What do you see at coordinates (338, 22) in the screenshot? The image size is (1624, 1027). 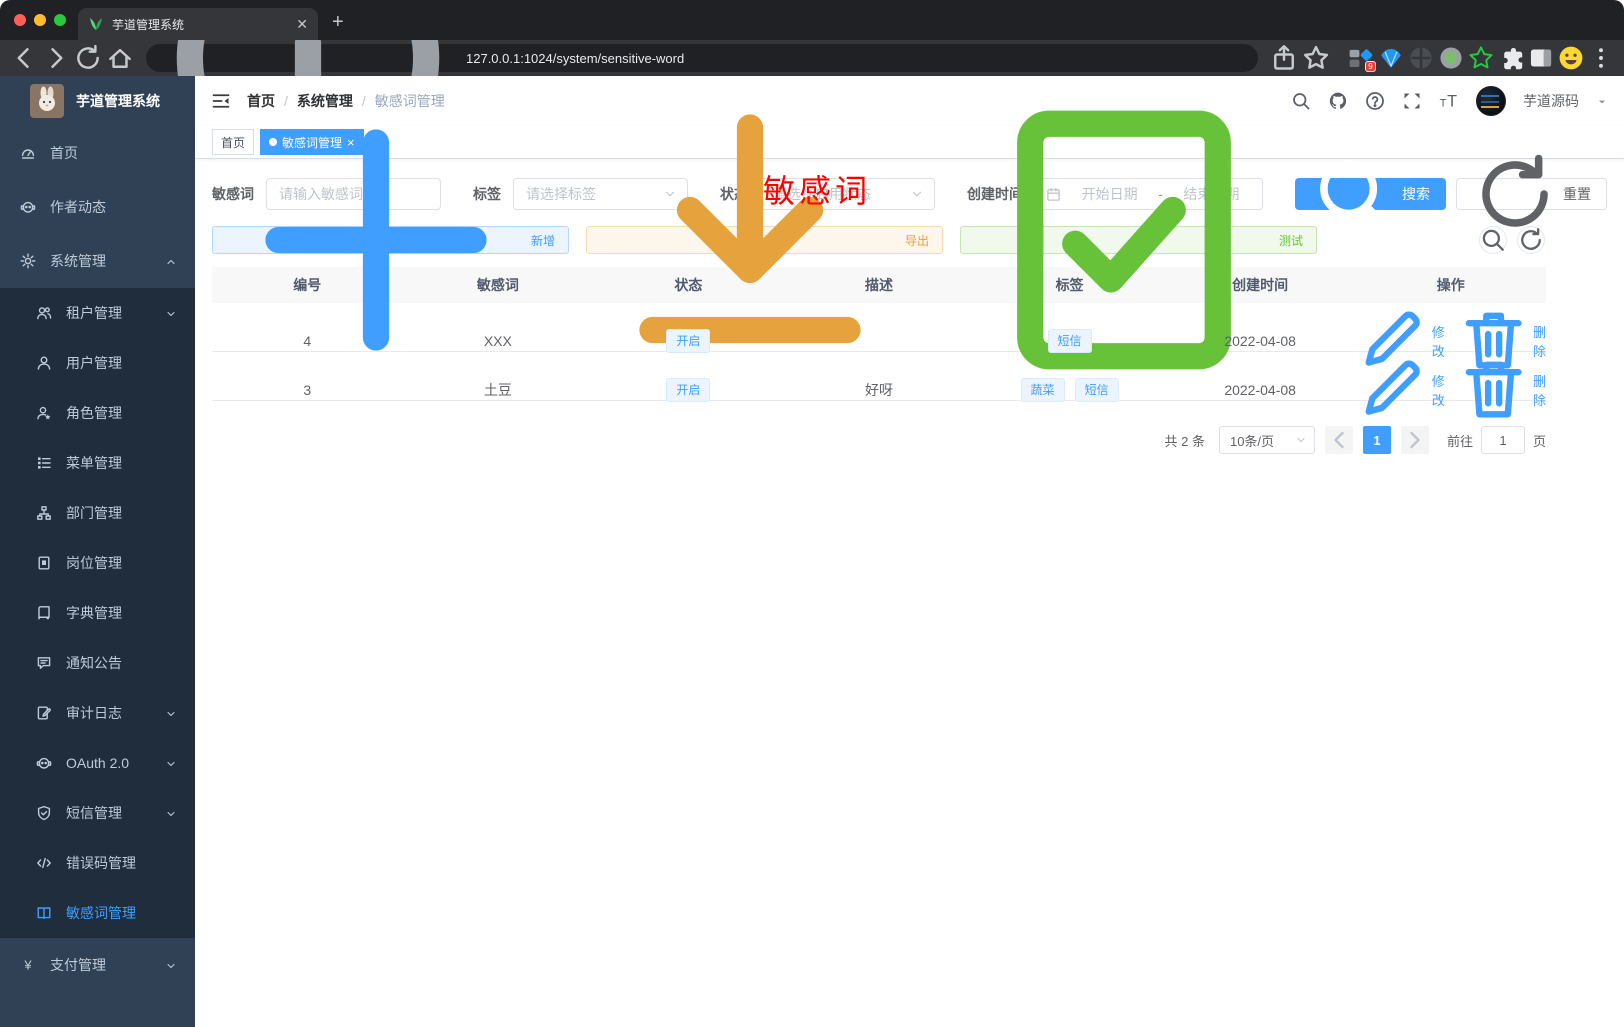 I see `new-tab-button: +` at bounding box center [338, 22].